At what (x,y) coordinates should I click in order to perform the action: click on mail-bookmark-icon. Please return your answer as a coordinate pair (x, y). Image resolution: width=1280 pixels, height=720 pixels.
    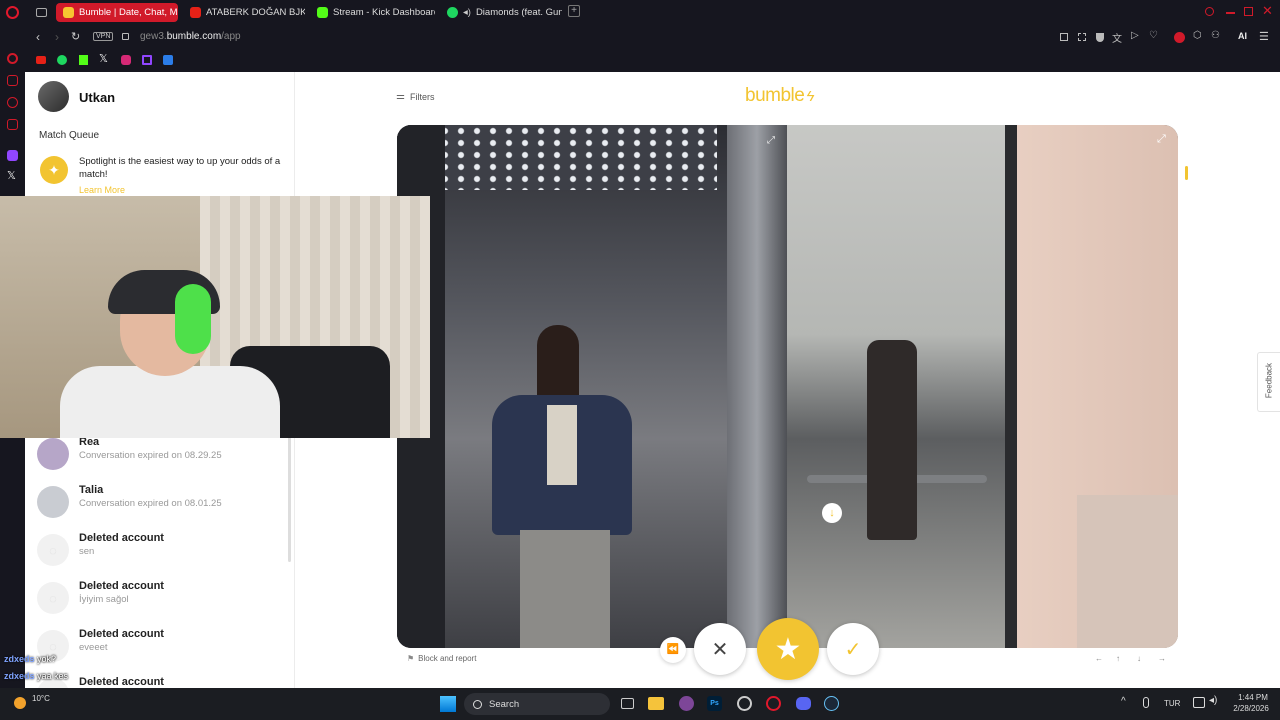
    Looking at the image, I should click on (168, 60).